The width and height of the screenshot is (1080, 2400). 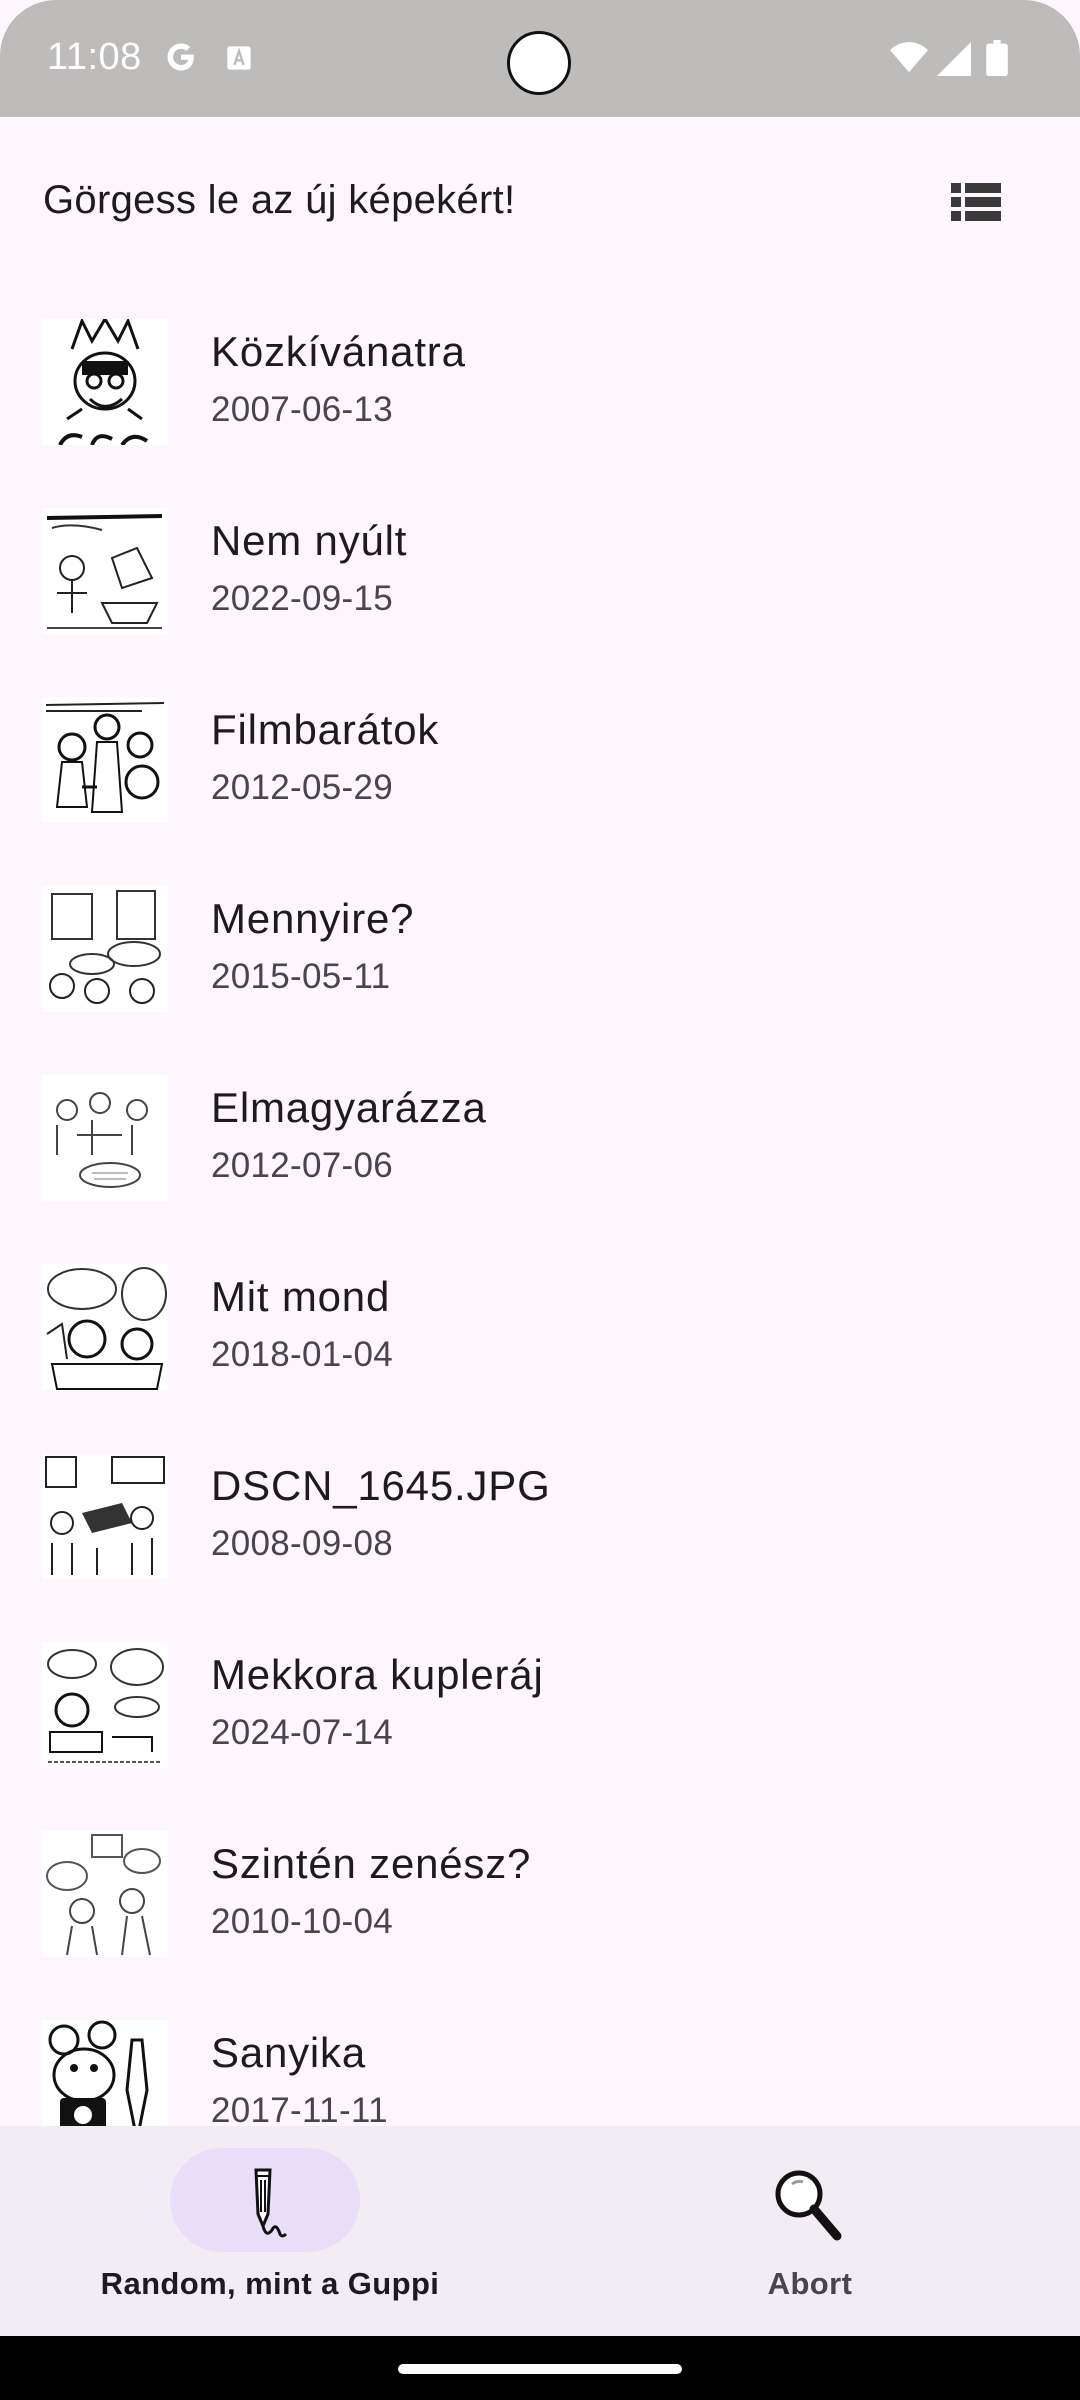 What do you see at coordinates (279, 200) in the screenshot?
I see `page-title: Görgess le az új képekért!` at bounding box center [279, 200].